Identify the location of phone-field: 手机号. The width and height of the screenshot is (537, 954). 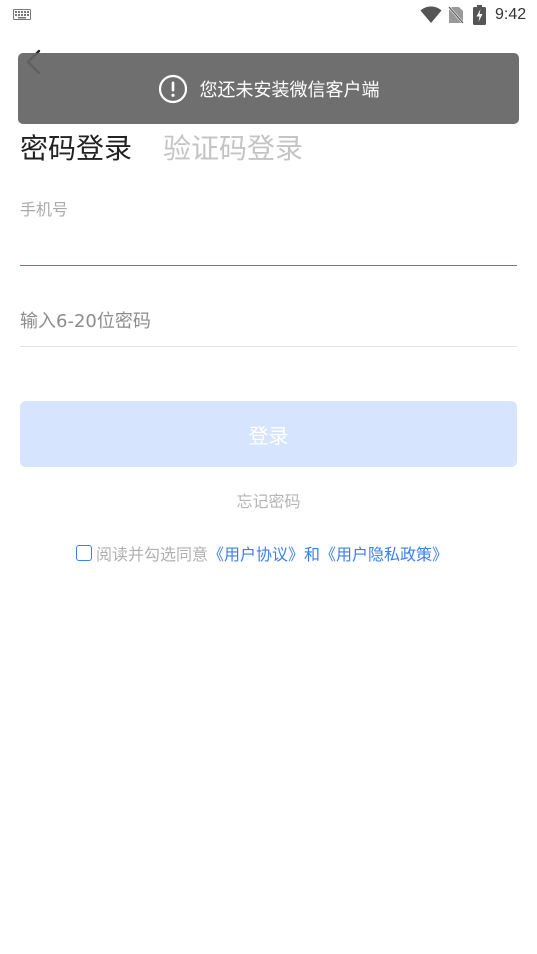
(268, 228).